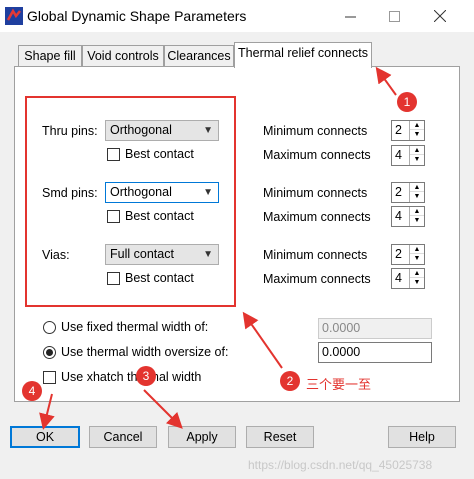  What do you see at coordinates (398, 155) in the screenshot?
I see `thru-pins-max-value: 4` at bounding box center [398, 155].